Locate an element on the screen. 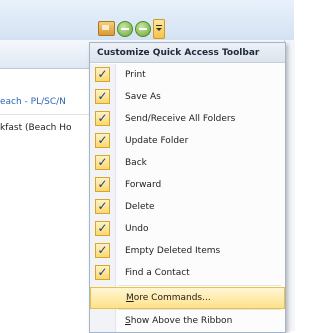 The width and height of the screenshot is (320, 333). menu-item-find-contact: ✓ Find a Contact is located at coordinates (187, 273).